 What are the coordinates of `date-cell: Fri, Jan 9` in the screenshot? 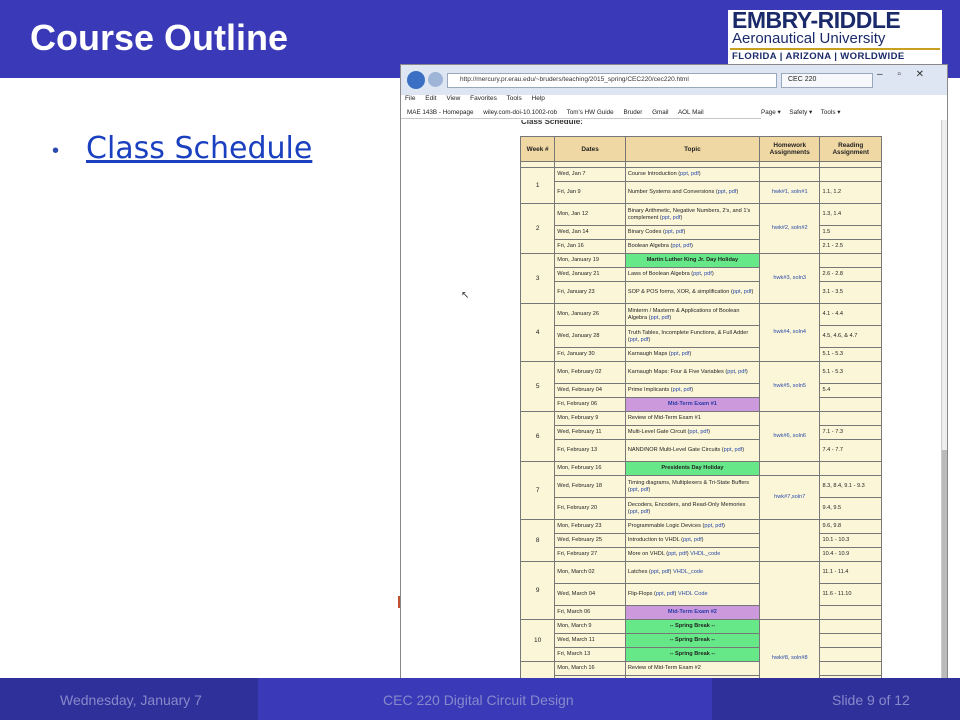 It's located at (590, 192).